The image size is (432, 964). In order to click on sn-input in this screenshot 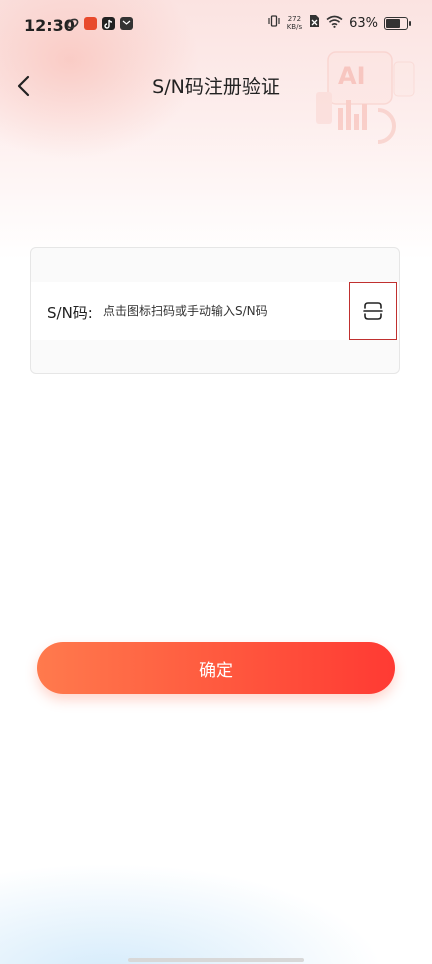, I will do `click(223, 311)`.